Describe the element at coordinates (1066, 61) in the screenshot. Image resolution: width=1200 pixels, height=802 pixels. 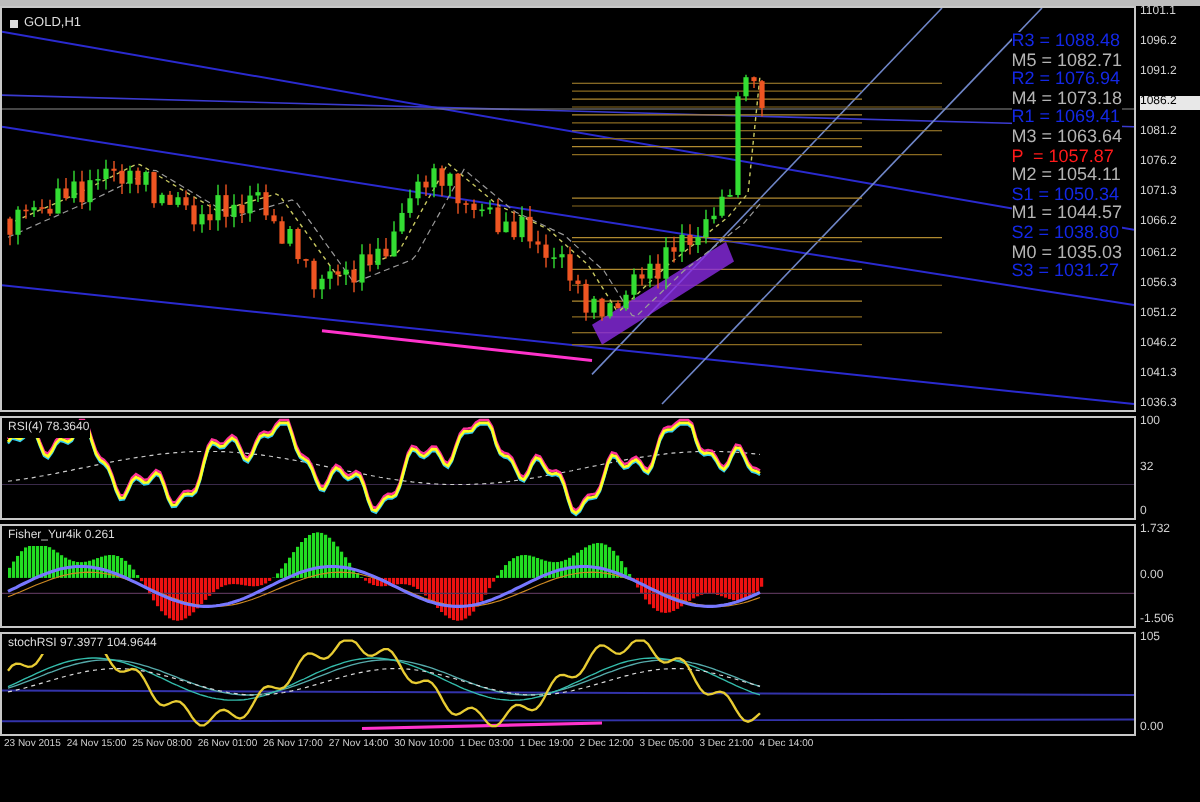
I see `pivot-level-label: M5 = 1082.71` at that location.